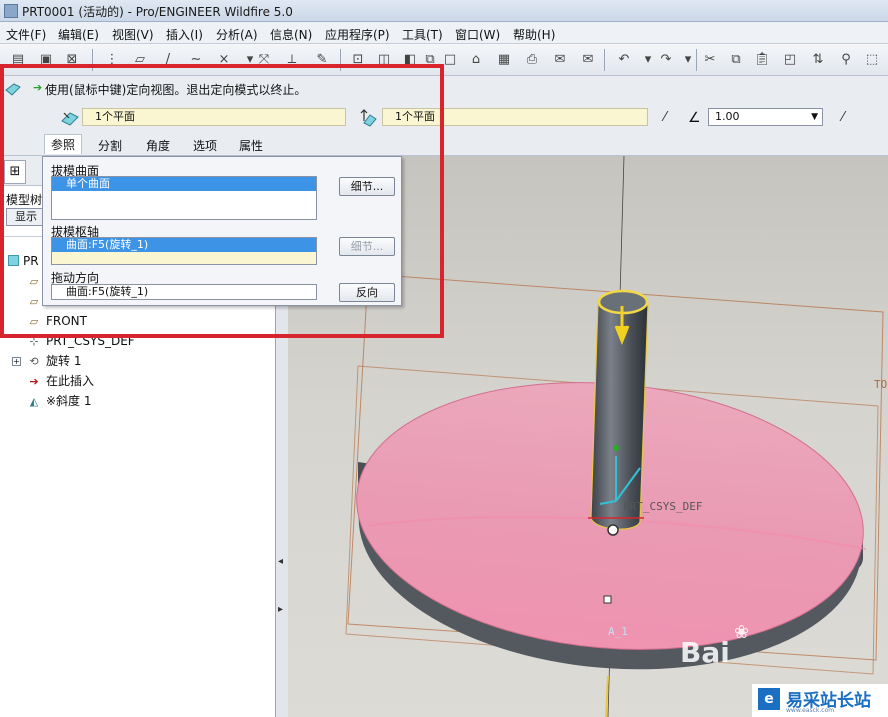  Describe the element at coordinates (504, 60) in the screenshot. I see `save-icon: ▦` at that location.